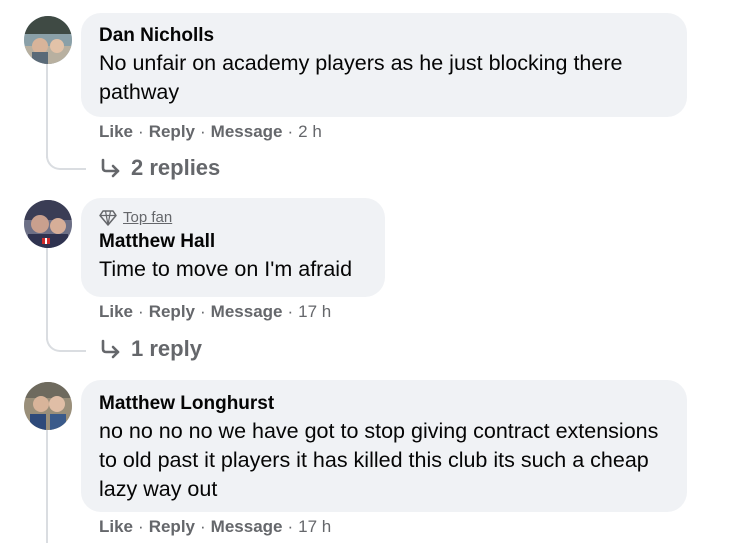 The image size is (747, 543). I want to click on view-replies-button: 1 reply, so click(150, 349).